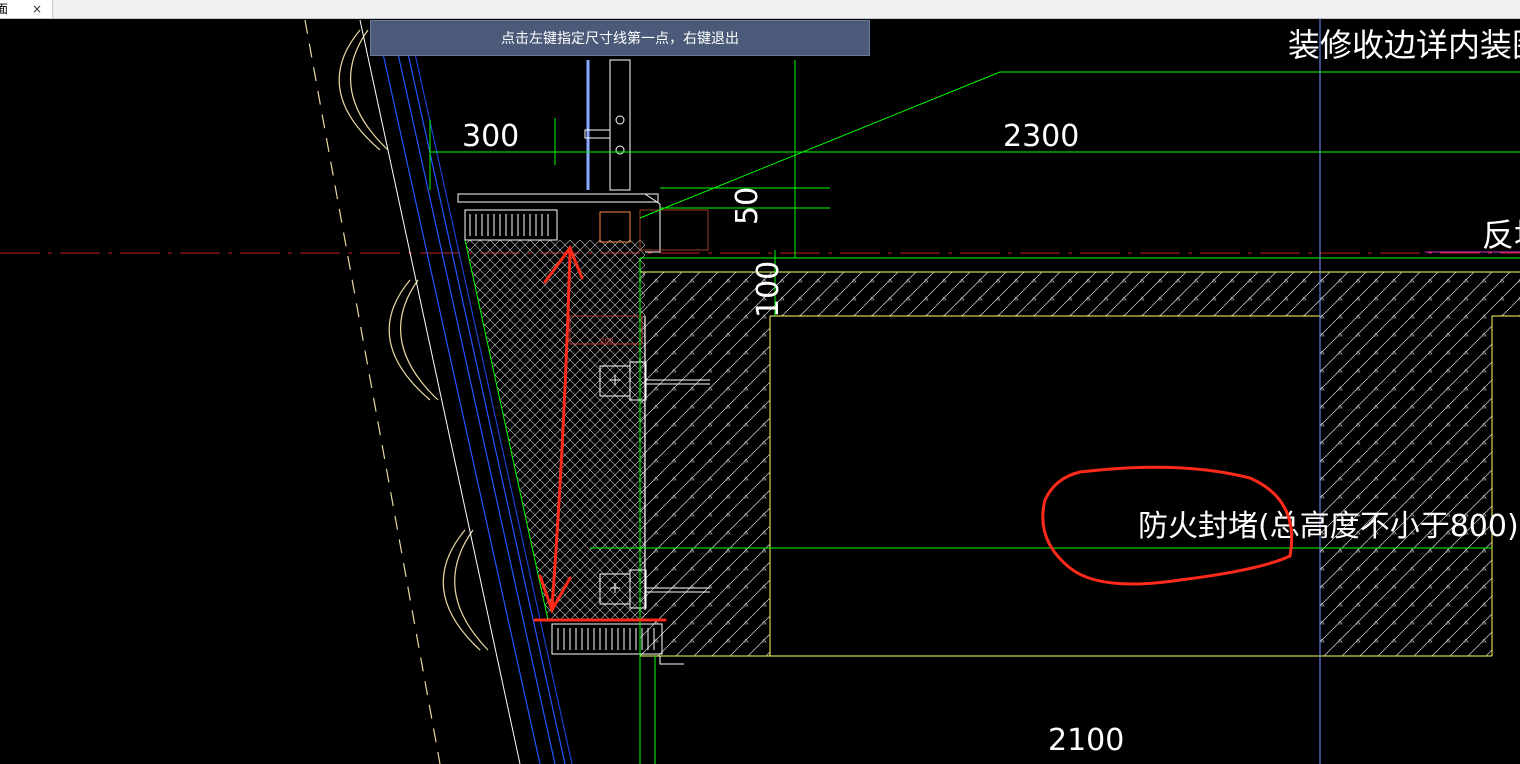 The height and width of the screenshot is (764, 1520). I want to click on right-edge-label: 反坎, so click(1501, 235).